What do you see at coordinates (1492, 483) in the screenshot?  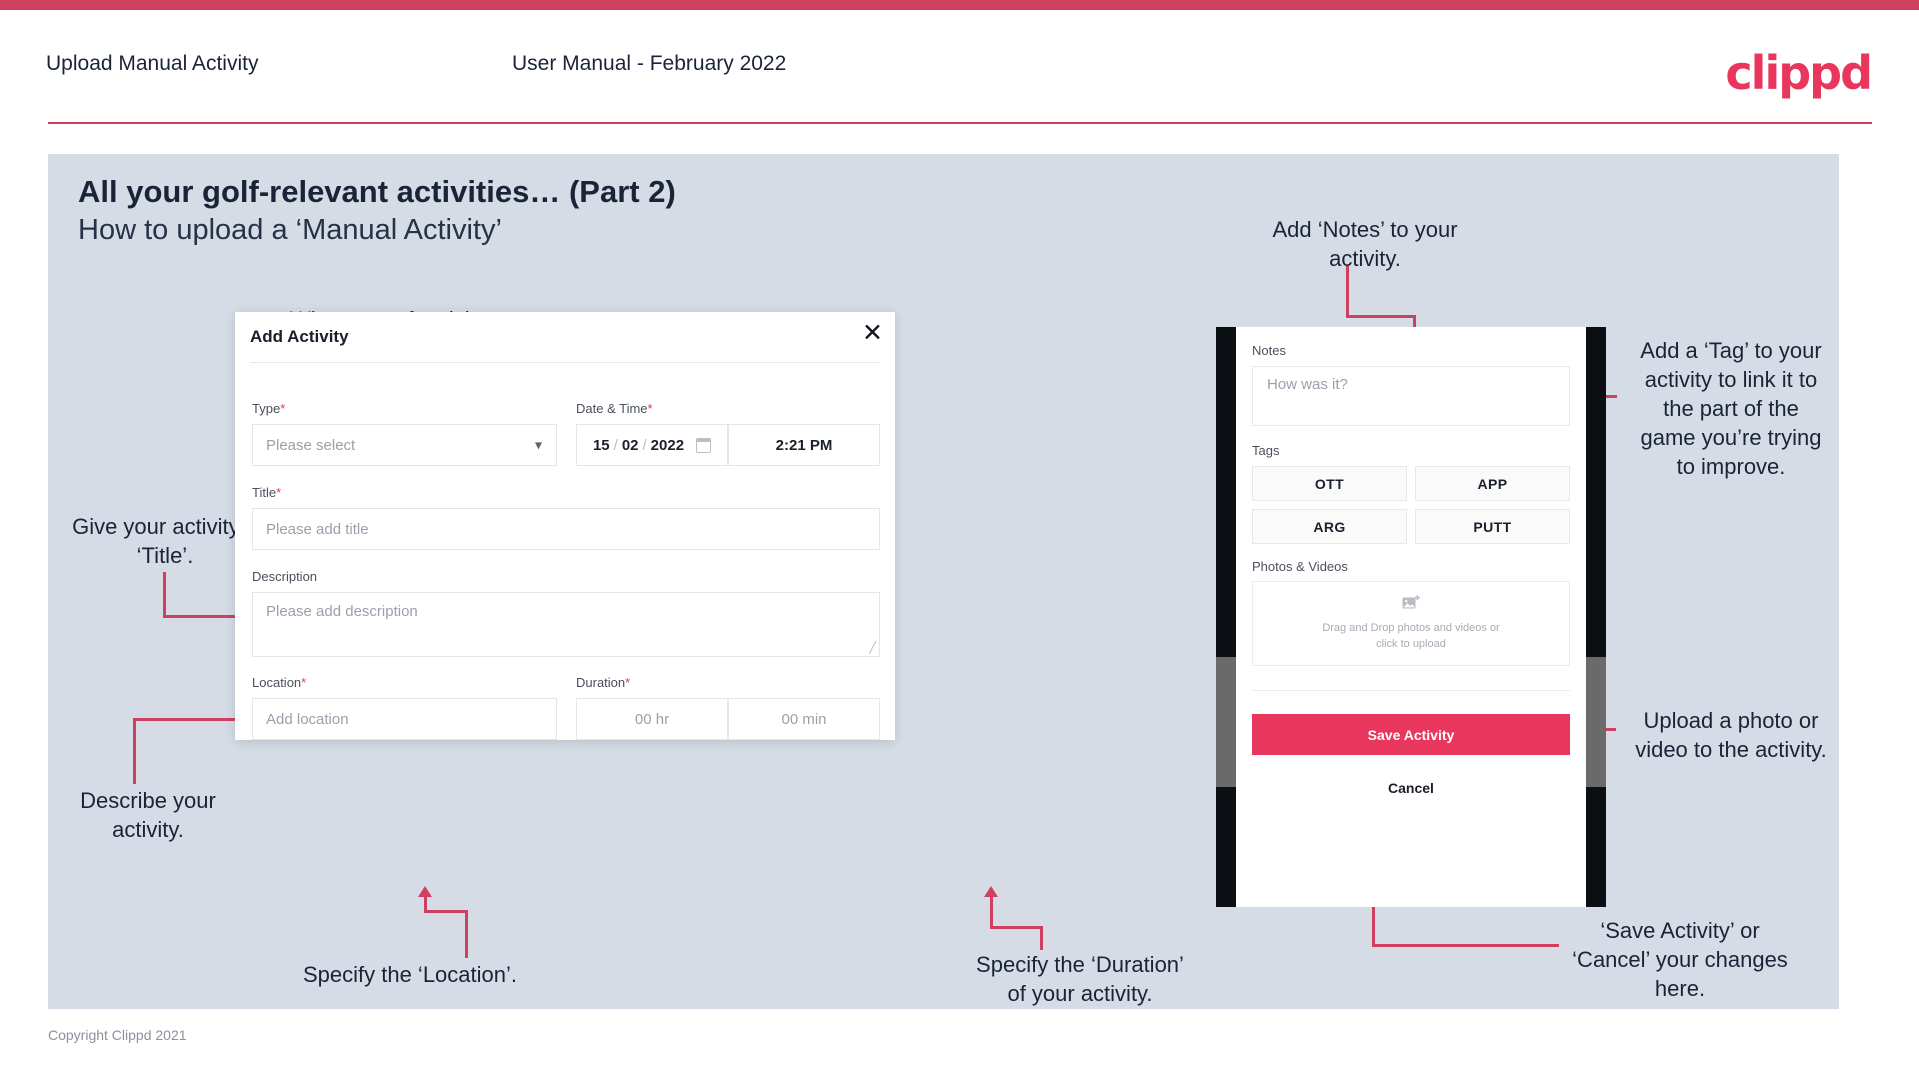 I see `tag-app: APP` at bounding box center [1492, 483].